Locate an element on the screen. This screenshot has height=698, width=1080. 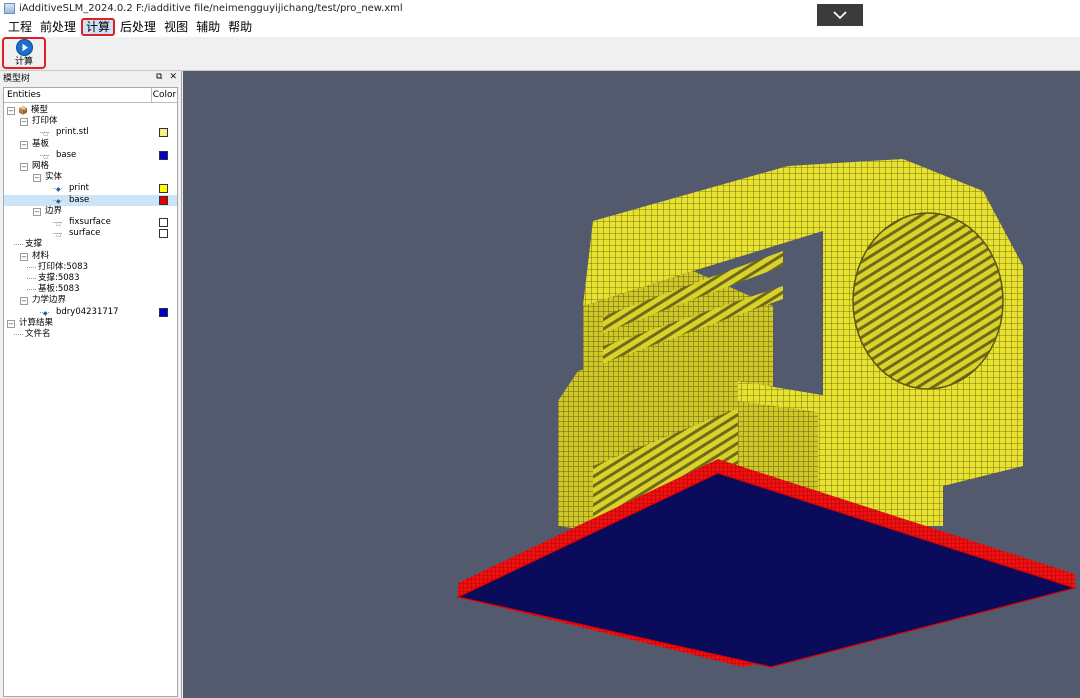
menu-compute: 计算 is located at coordinates (98, 27).